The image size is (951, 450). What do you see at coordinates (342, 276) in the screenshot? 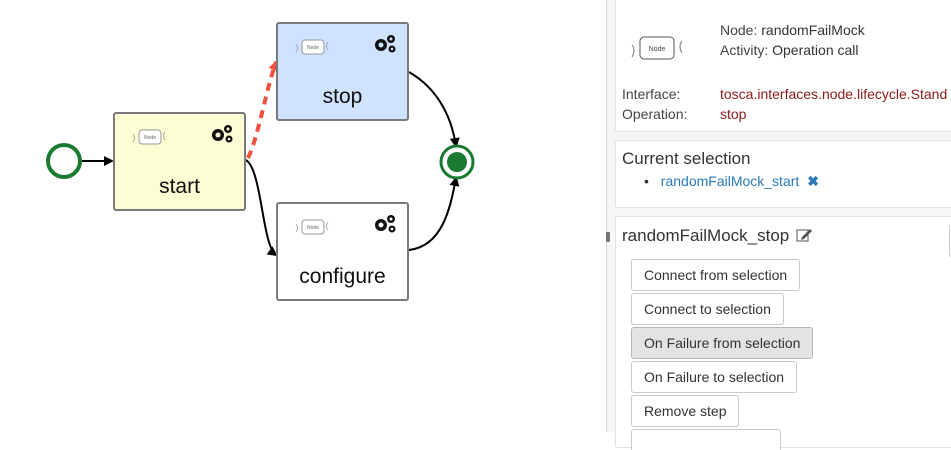
I see `node-label: configure` at bounding box center [342, 276].